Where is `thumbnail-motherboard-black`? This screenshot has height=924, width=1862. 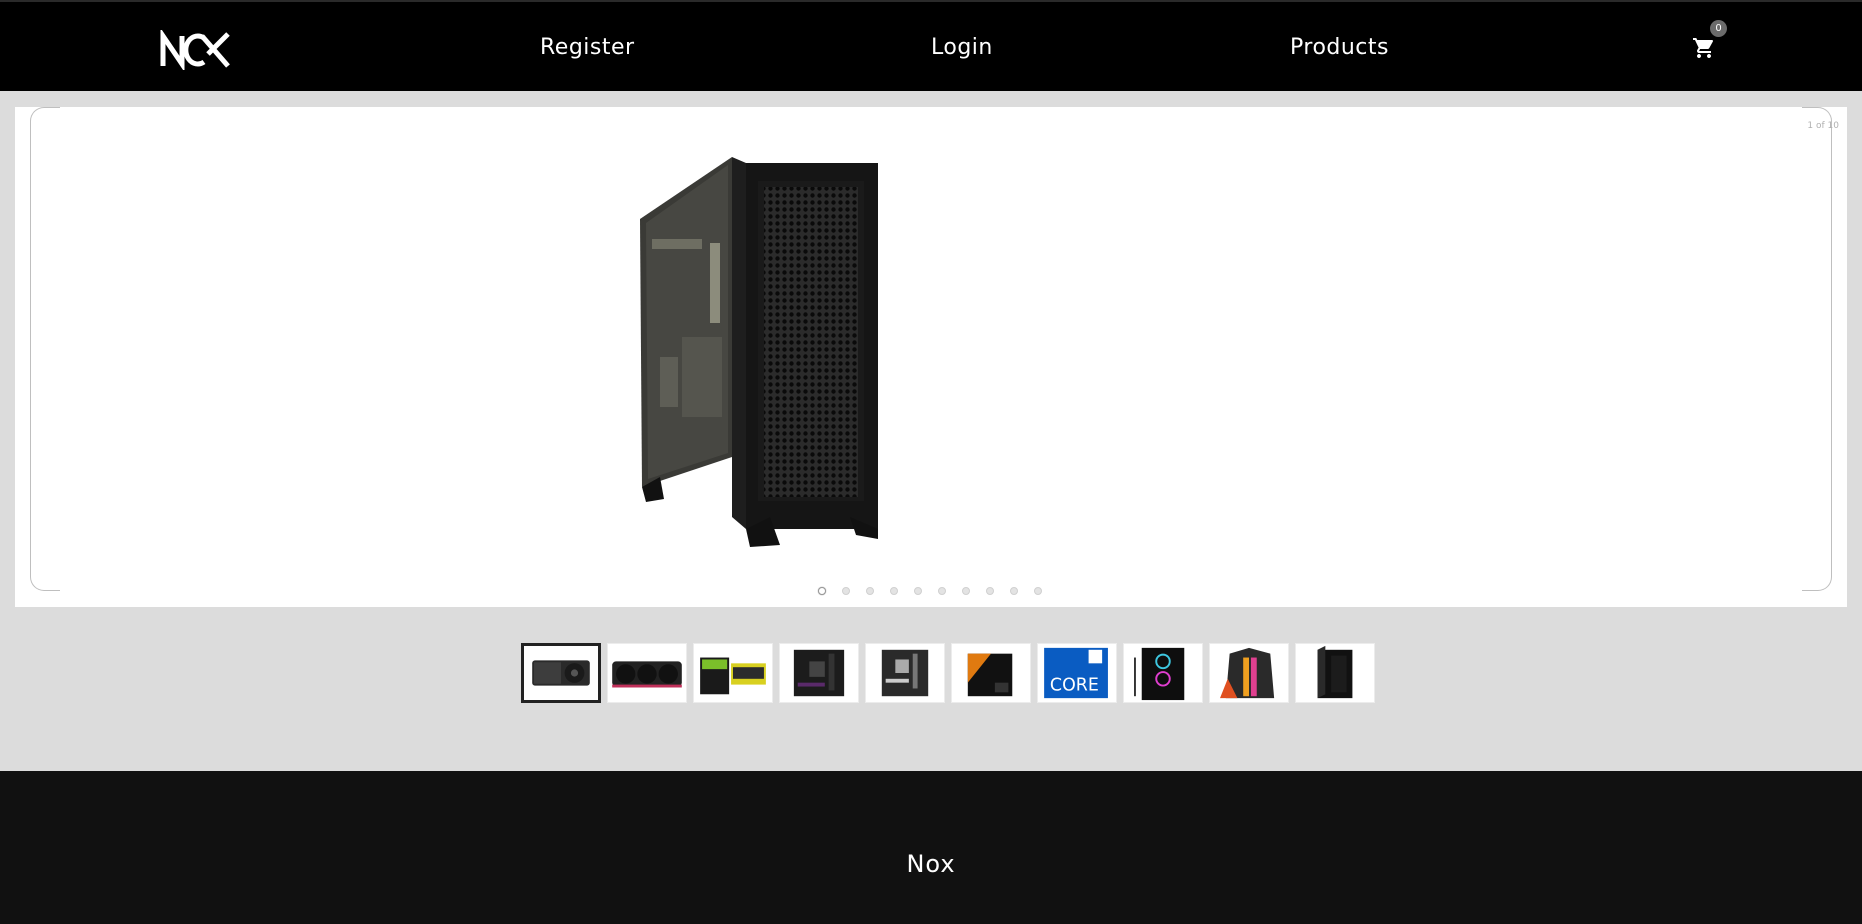
thumbnail-motherboard-black is located at coordinates (819, 673).